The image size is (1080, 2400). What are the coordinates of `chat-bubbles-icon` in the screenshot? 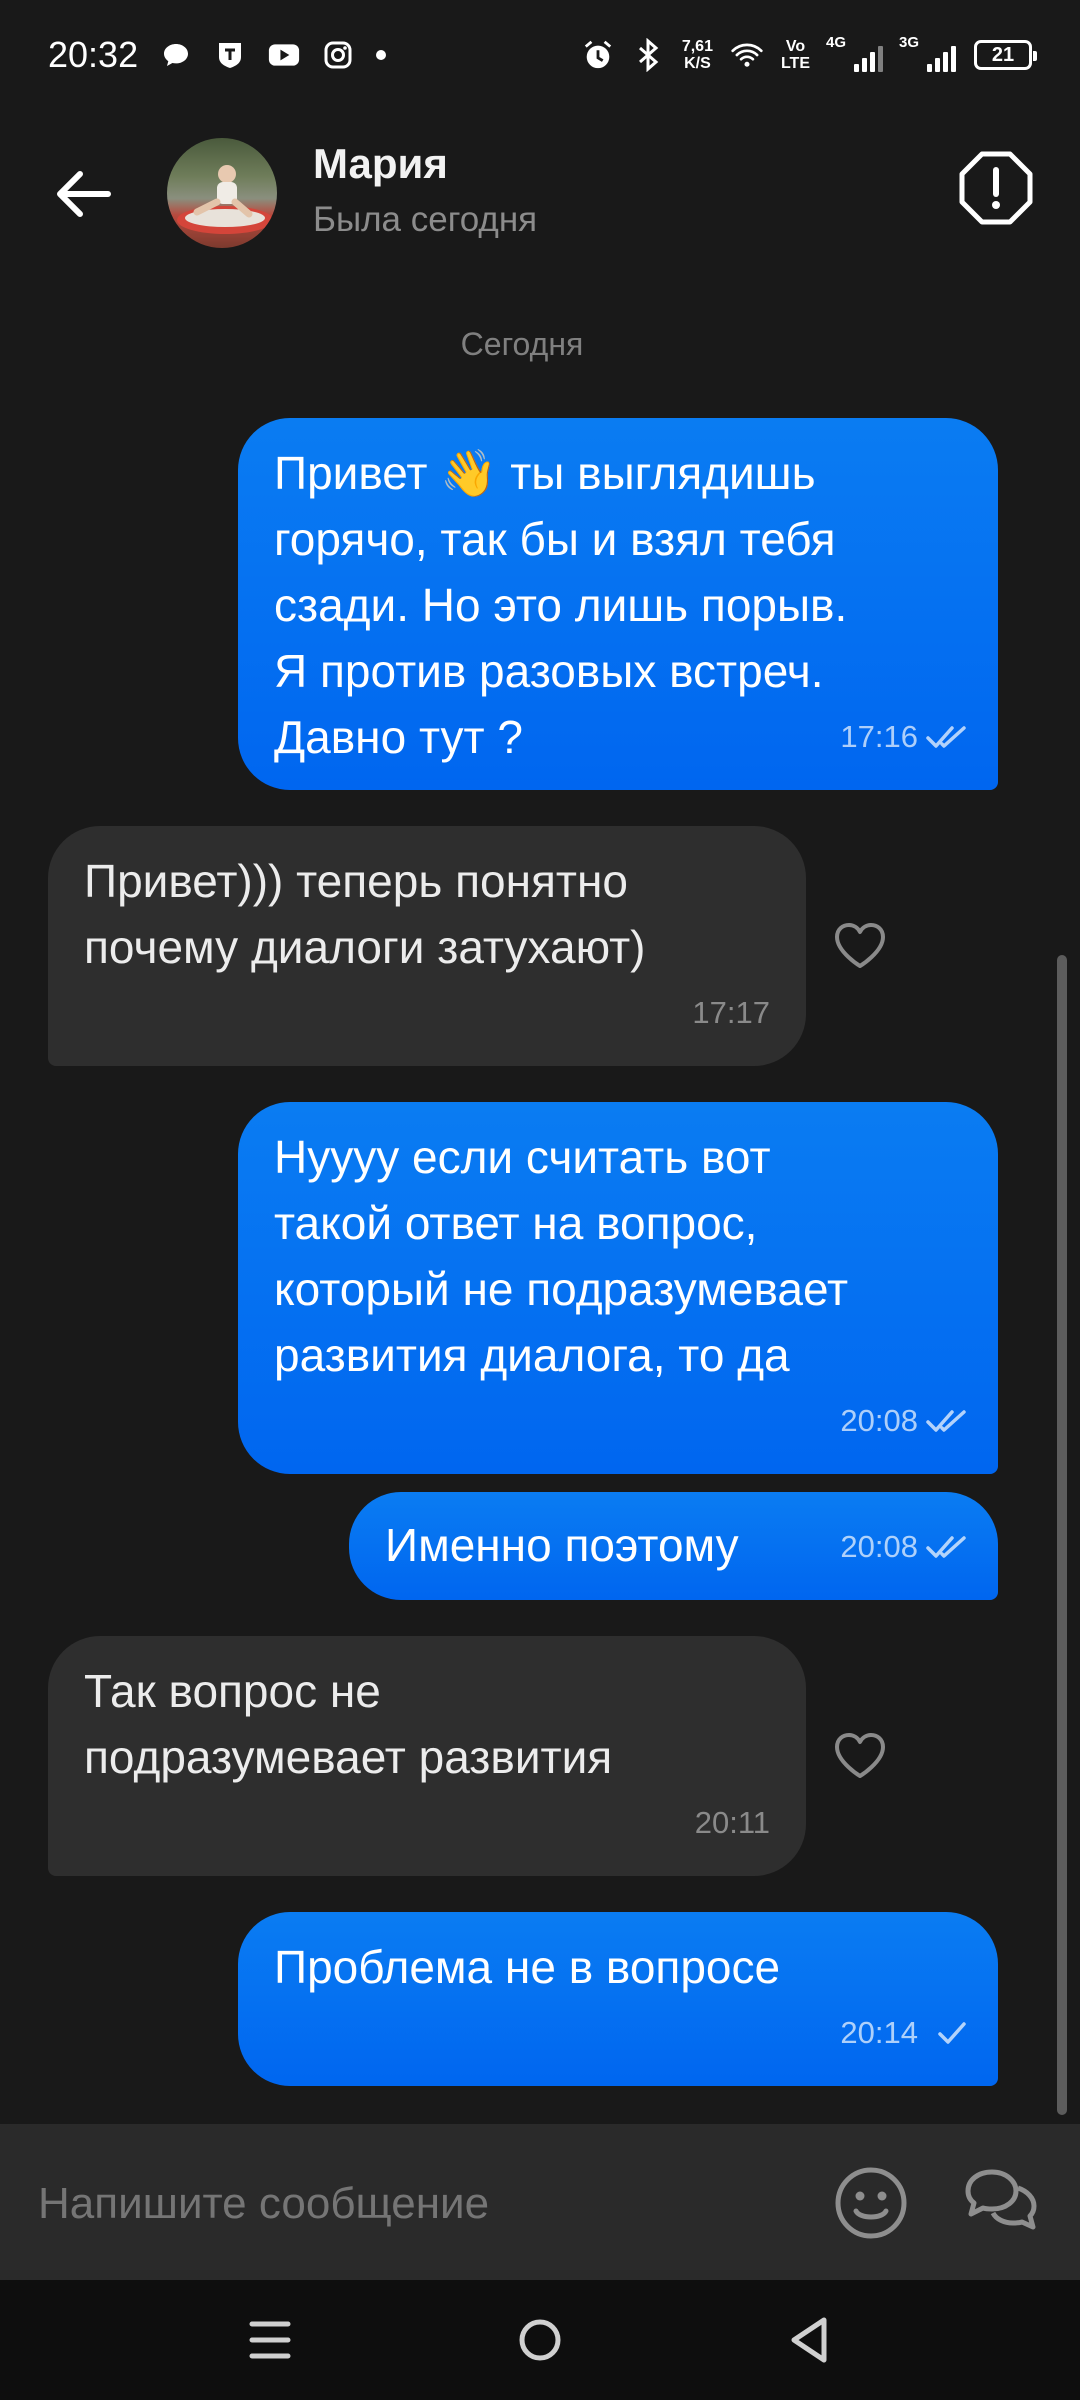 It's located at (1001, 2199).